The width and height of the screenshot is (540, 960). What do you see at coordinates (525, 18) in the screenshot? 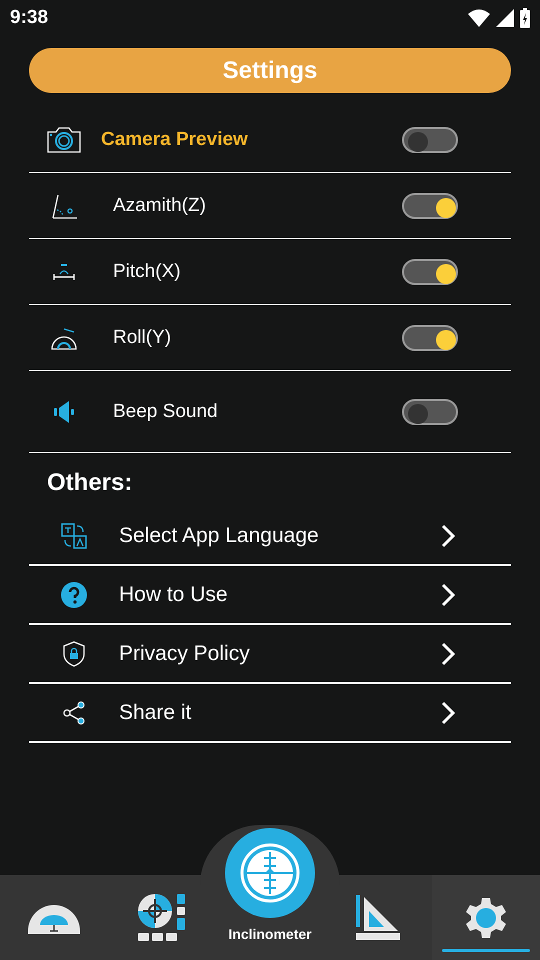
I see `battery-icon` at bounding box center [525, 18].